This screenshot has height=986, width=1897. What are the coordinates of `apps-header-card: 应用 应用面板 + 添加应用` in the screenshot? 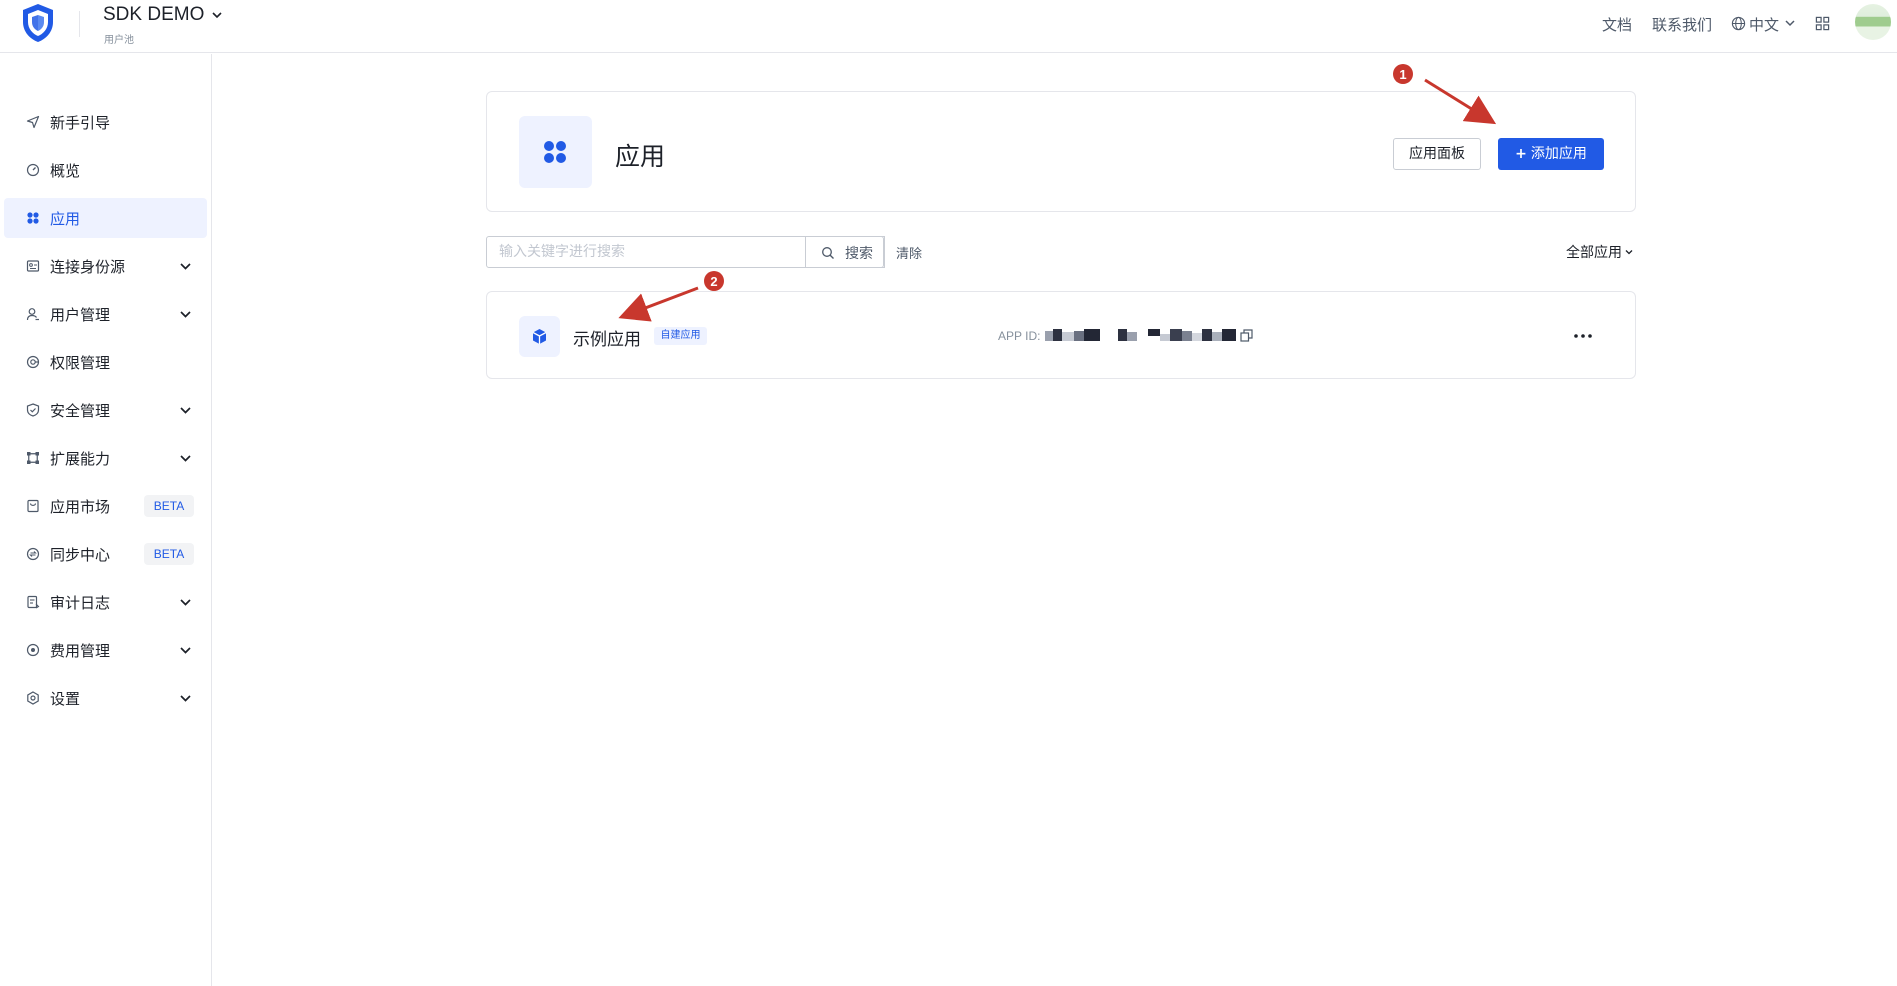 It's located at (1061, 151).